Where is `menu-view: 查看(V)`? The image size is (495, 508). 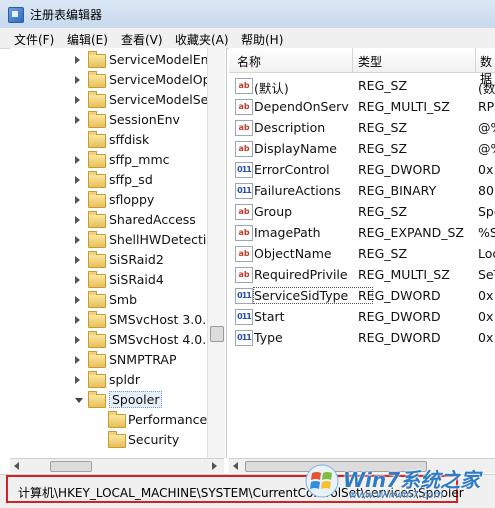
menu-view: 查看(V) is located at coordinates (142, 39).